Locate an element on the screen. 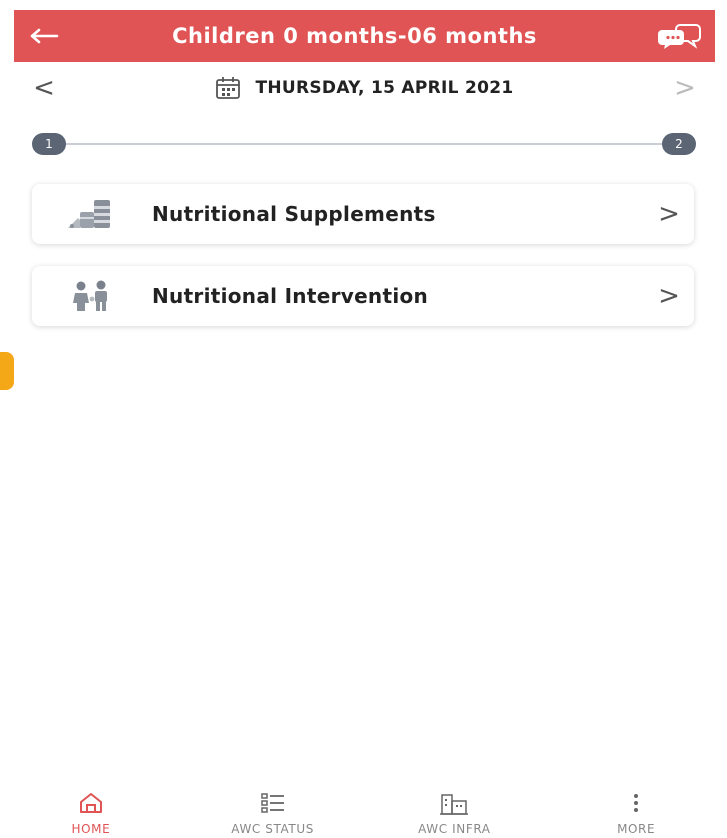 This screenshot has height=838, width=727. nav-label: AWC STATUS is located at coordinates (272, 829).